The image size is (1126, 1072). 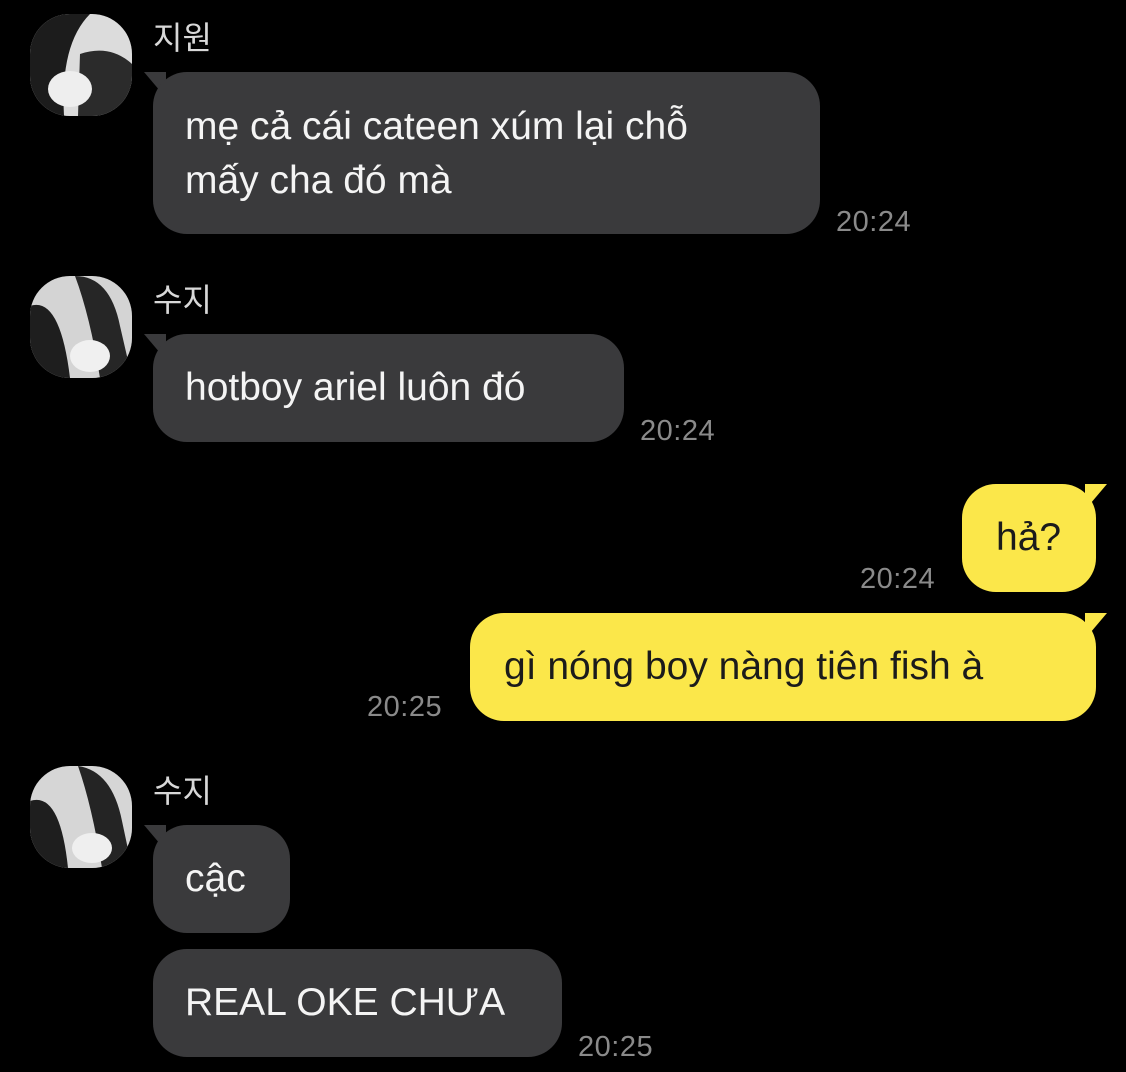 I want to click on message-bubble: REAL OKE CHƯA, so click(x=357, y=1003).